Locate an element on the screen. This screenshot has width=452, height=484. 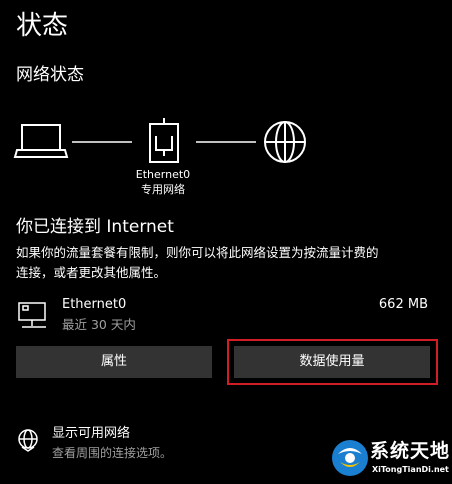
connection-status-heading: 你已连接到 Internet is located at coordinates (95, 227).